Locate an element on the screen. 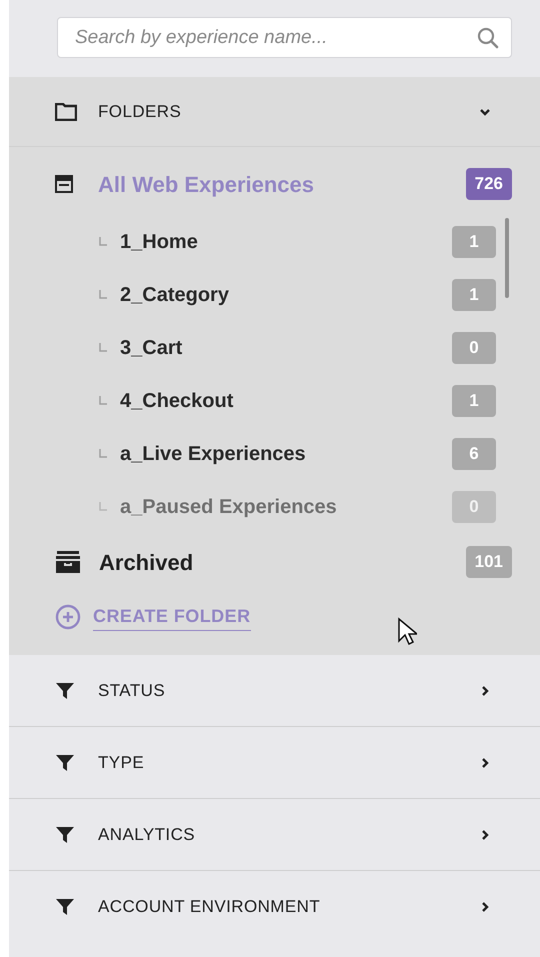 This screenshot has height=957, width=540. filter-section-header: TYPE is located at coordinates (274, 763).